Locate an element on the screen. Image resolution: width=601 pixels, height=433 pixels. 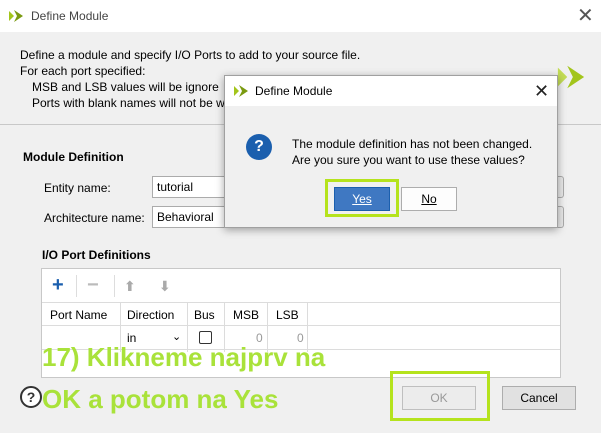
architecture-name-field: Behavioral is located at coordinates (190, 217).